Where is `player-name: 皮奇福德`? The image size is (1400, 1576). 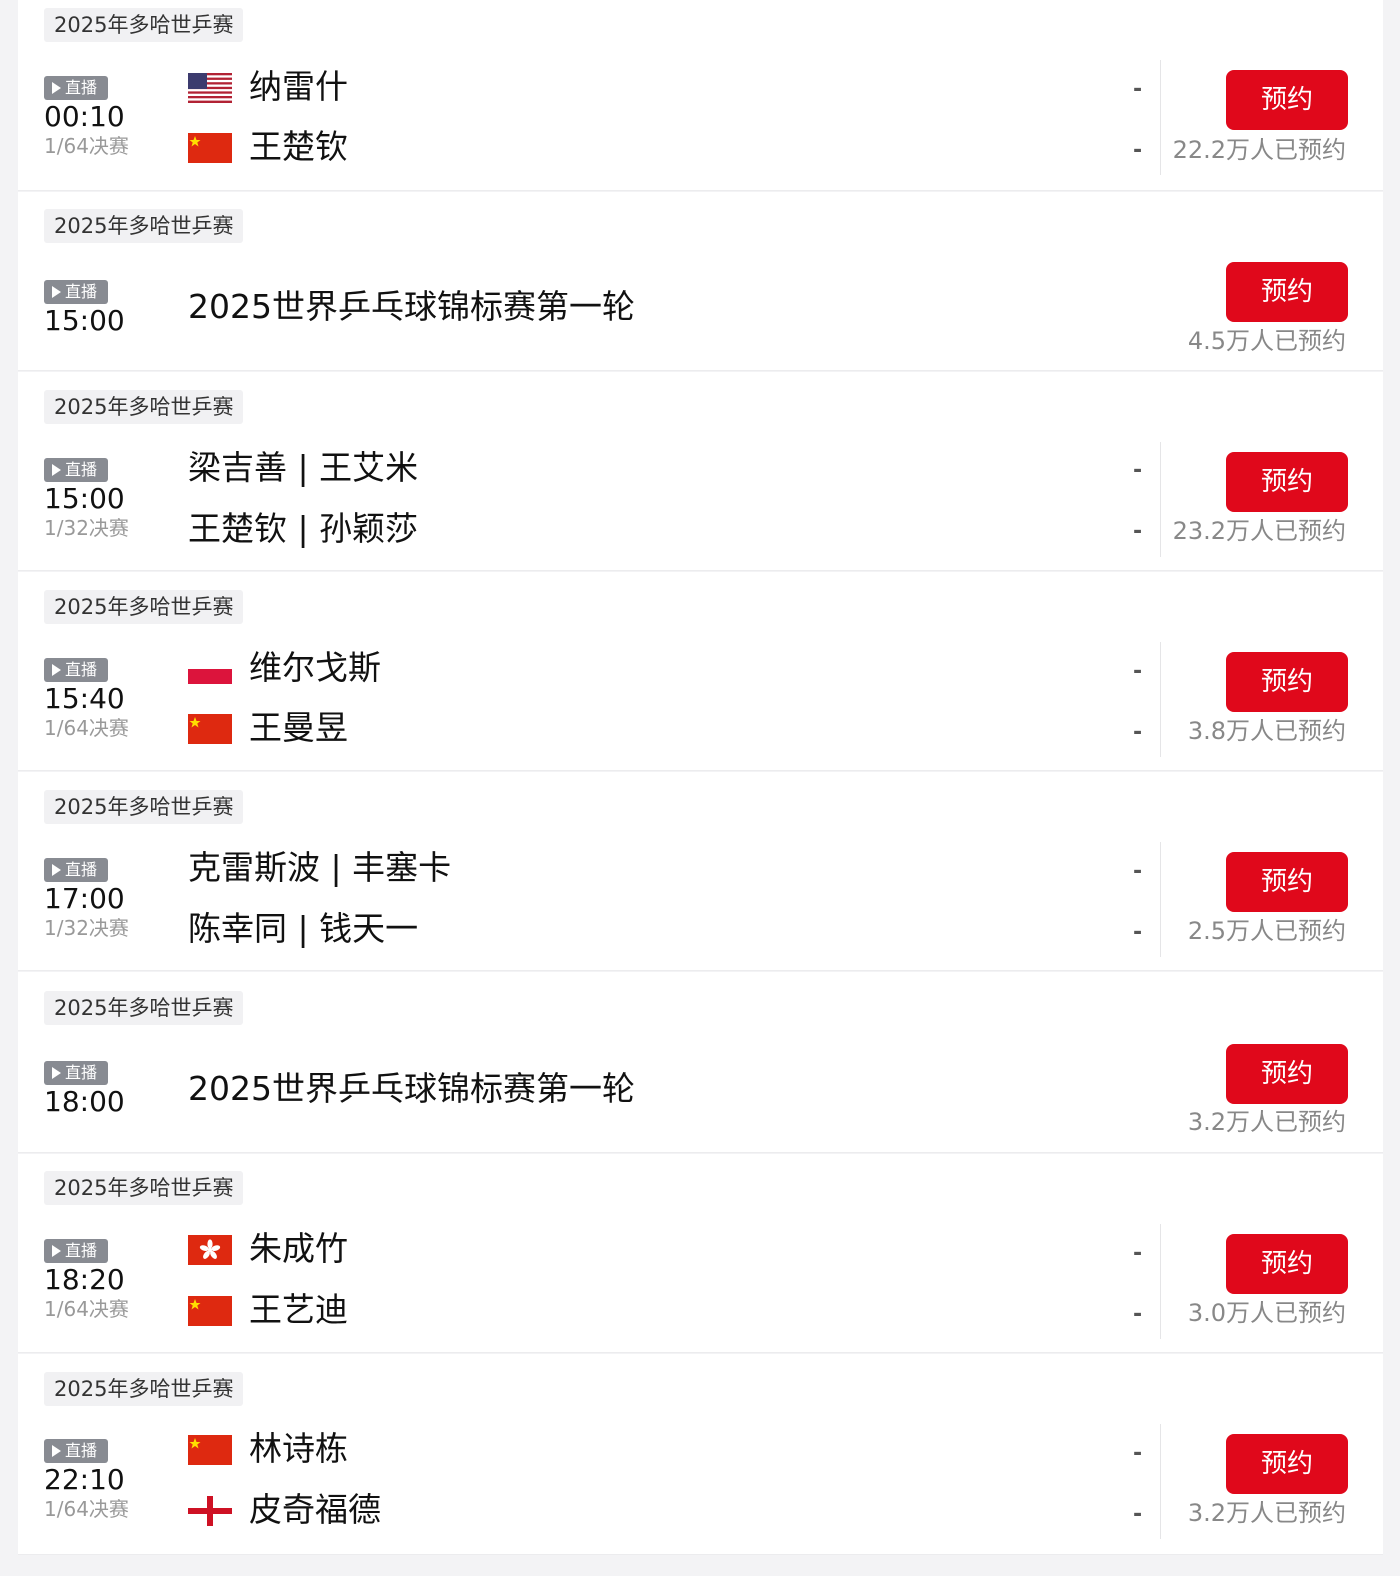 player-name: 皮奇福德 is located at coordinates (315, 1509).